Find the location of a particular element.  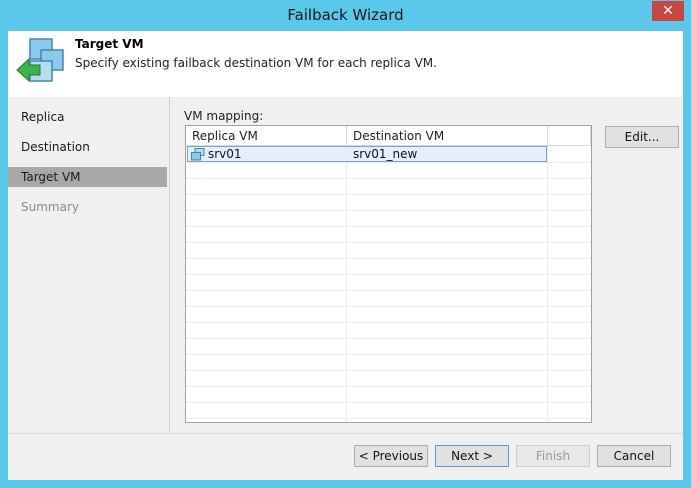

step-summary: Summary is located at coordinates (50, 207).